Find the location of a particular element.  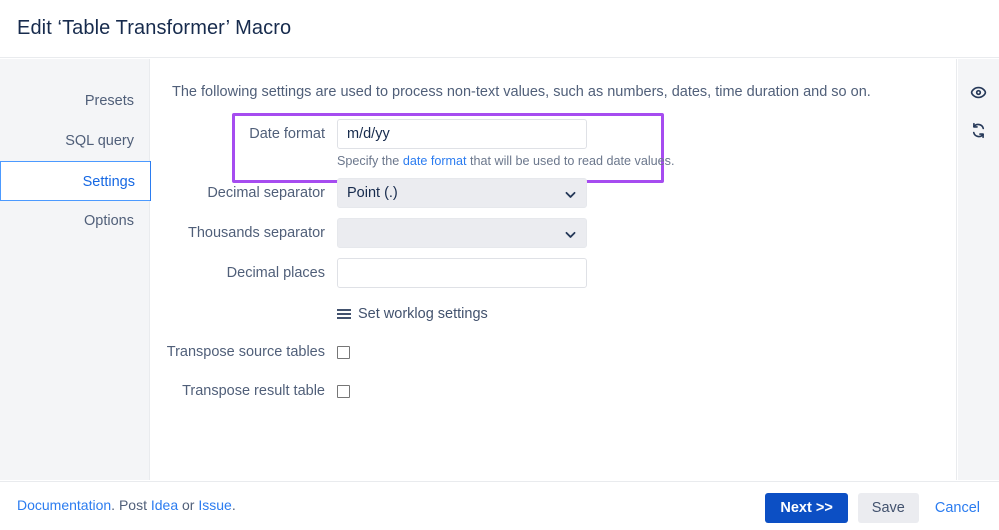

footer-sep-3: . is located at coordinates (233, 505).